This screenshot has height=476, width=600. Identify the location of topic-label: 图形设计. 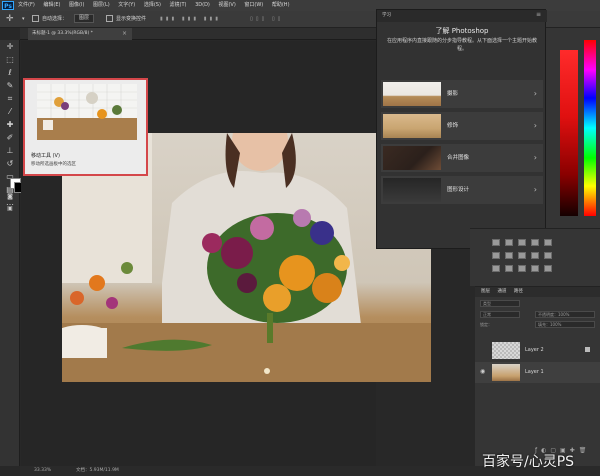
(458, 190).